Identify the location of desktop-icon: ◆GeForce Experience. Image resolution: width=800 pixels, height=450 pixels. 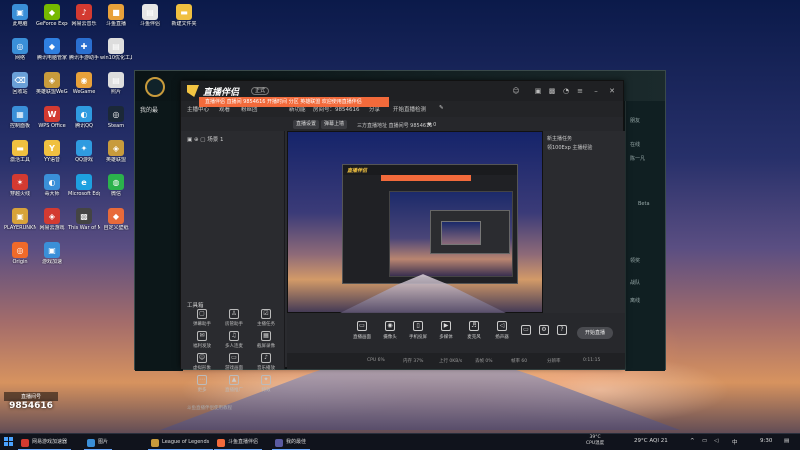
(52, 15).